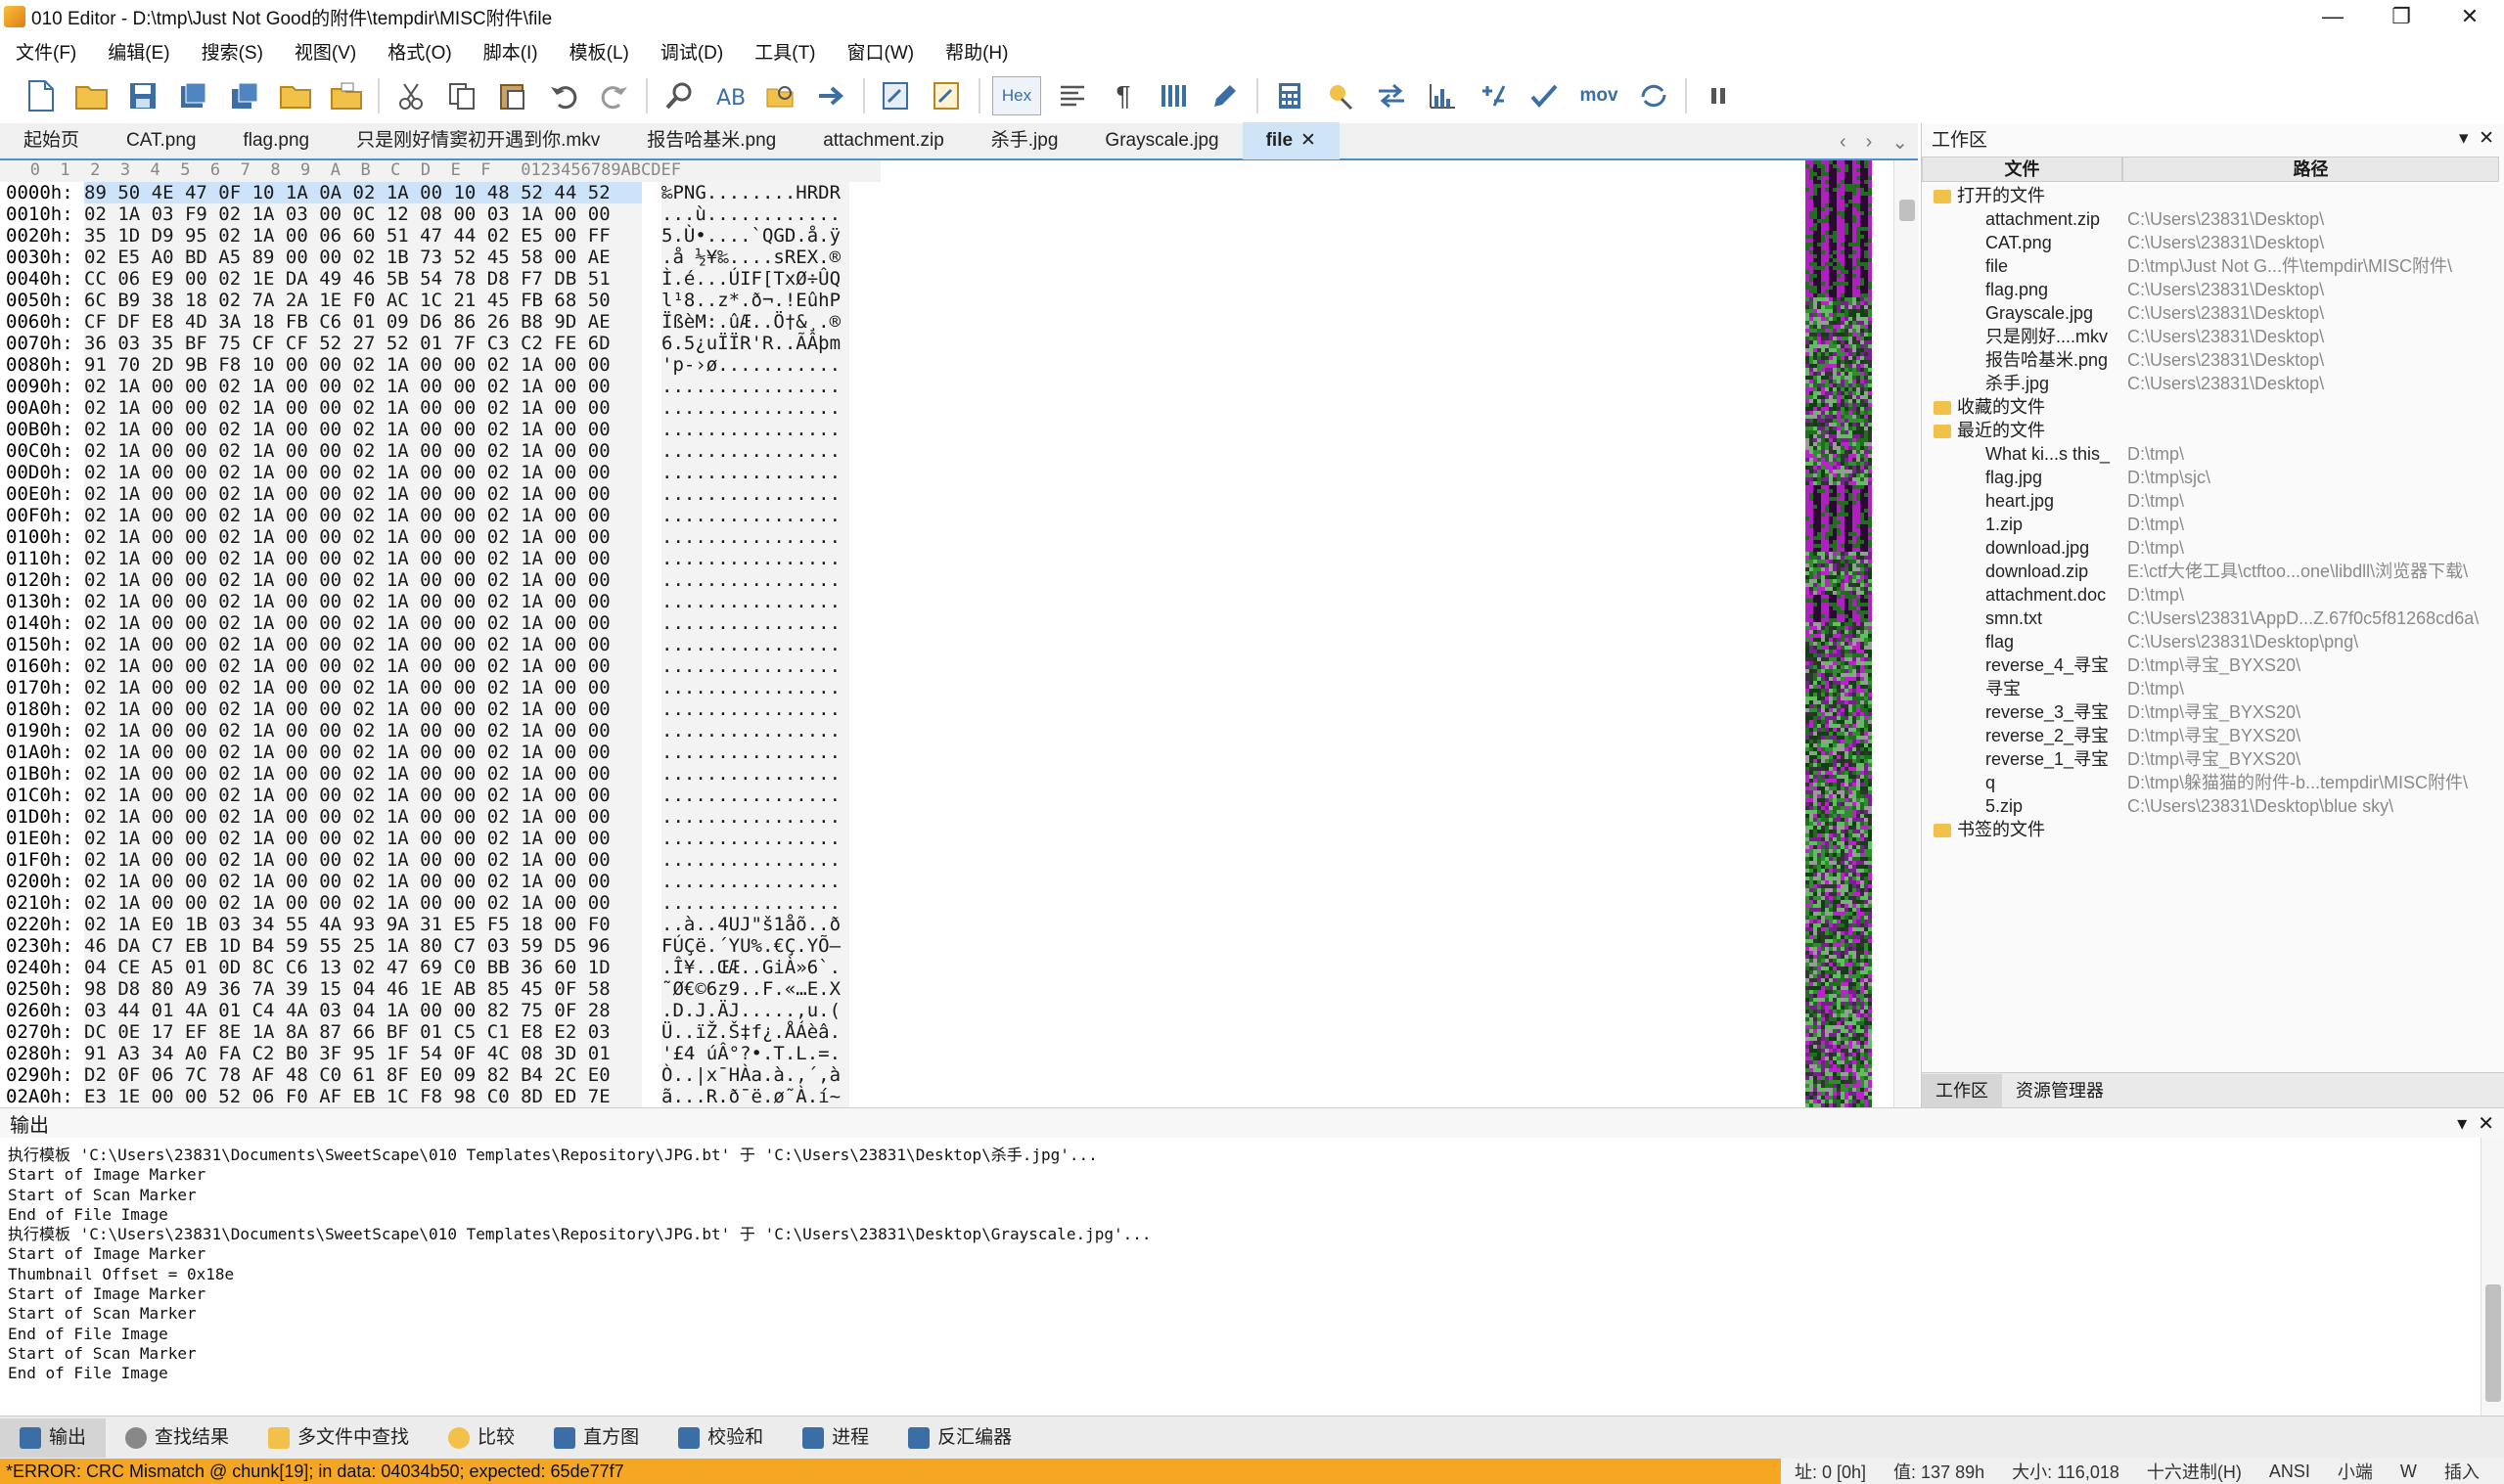 The height and width of the screenshot is (1484, 2504). What do you see at coordinates (2289, 1472) in the screenshot?
I see `status-encoding: ANSI` at bounding box center [2289, 1472].